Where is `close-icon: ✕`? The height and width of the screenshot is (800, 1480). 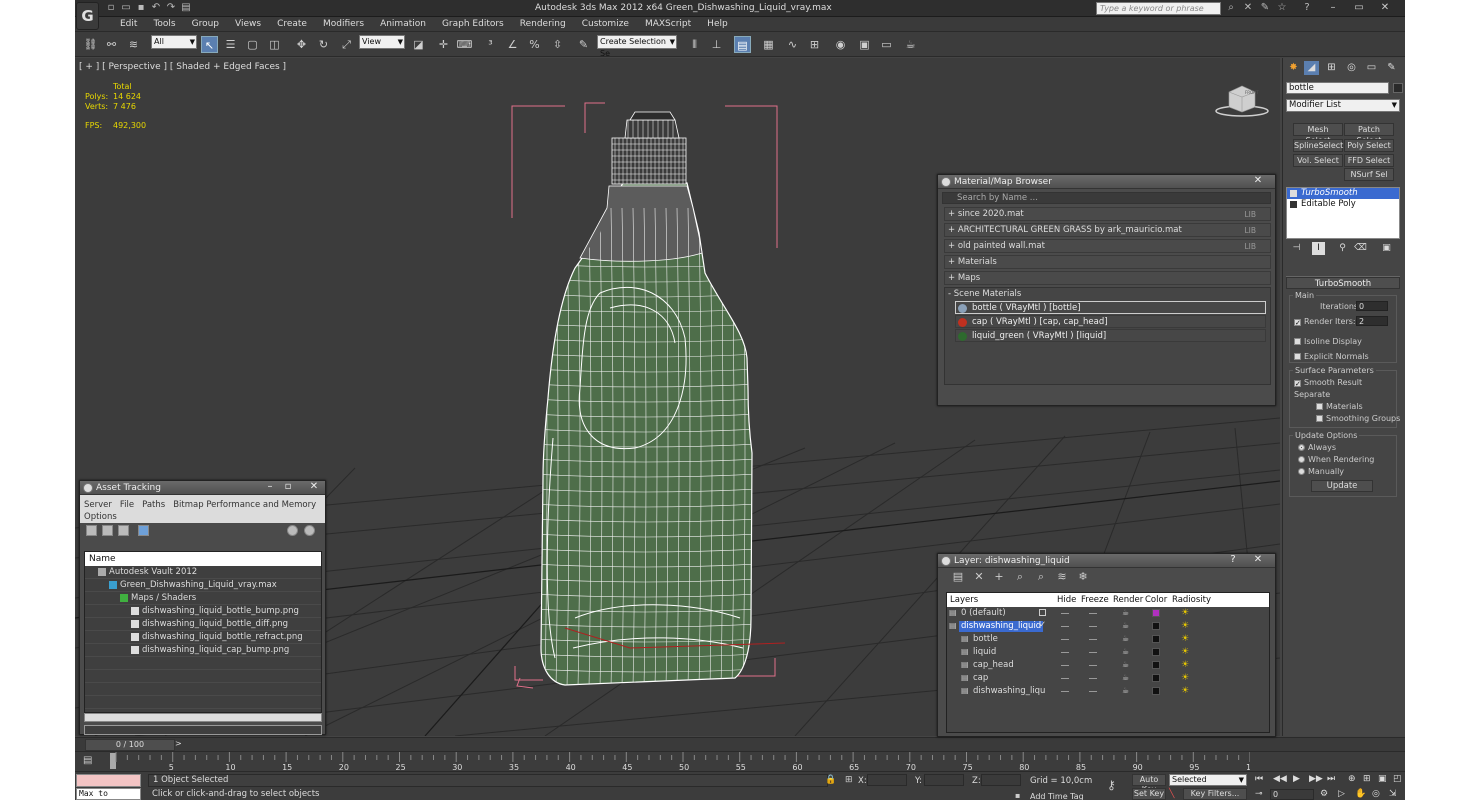
close-icon: ✕ is located at coordinates (1258, 560).